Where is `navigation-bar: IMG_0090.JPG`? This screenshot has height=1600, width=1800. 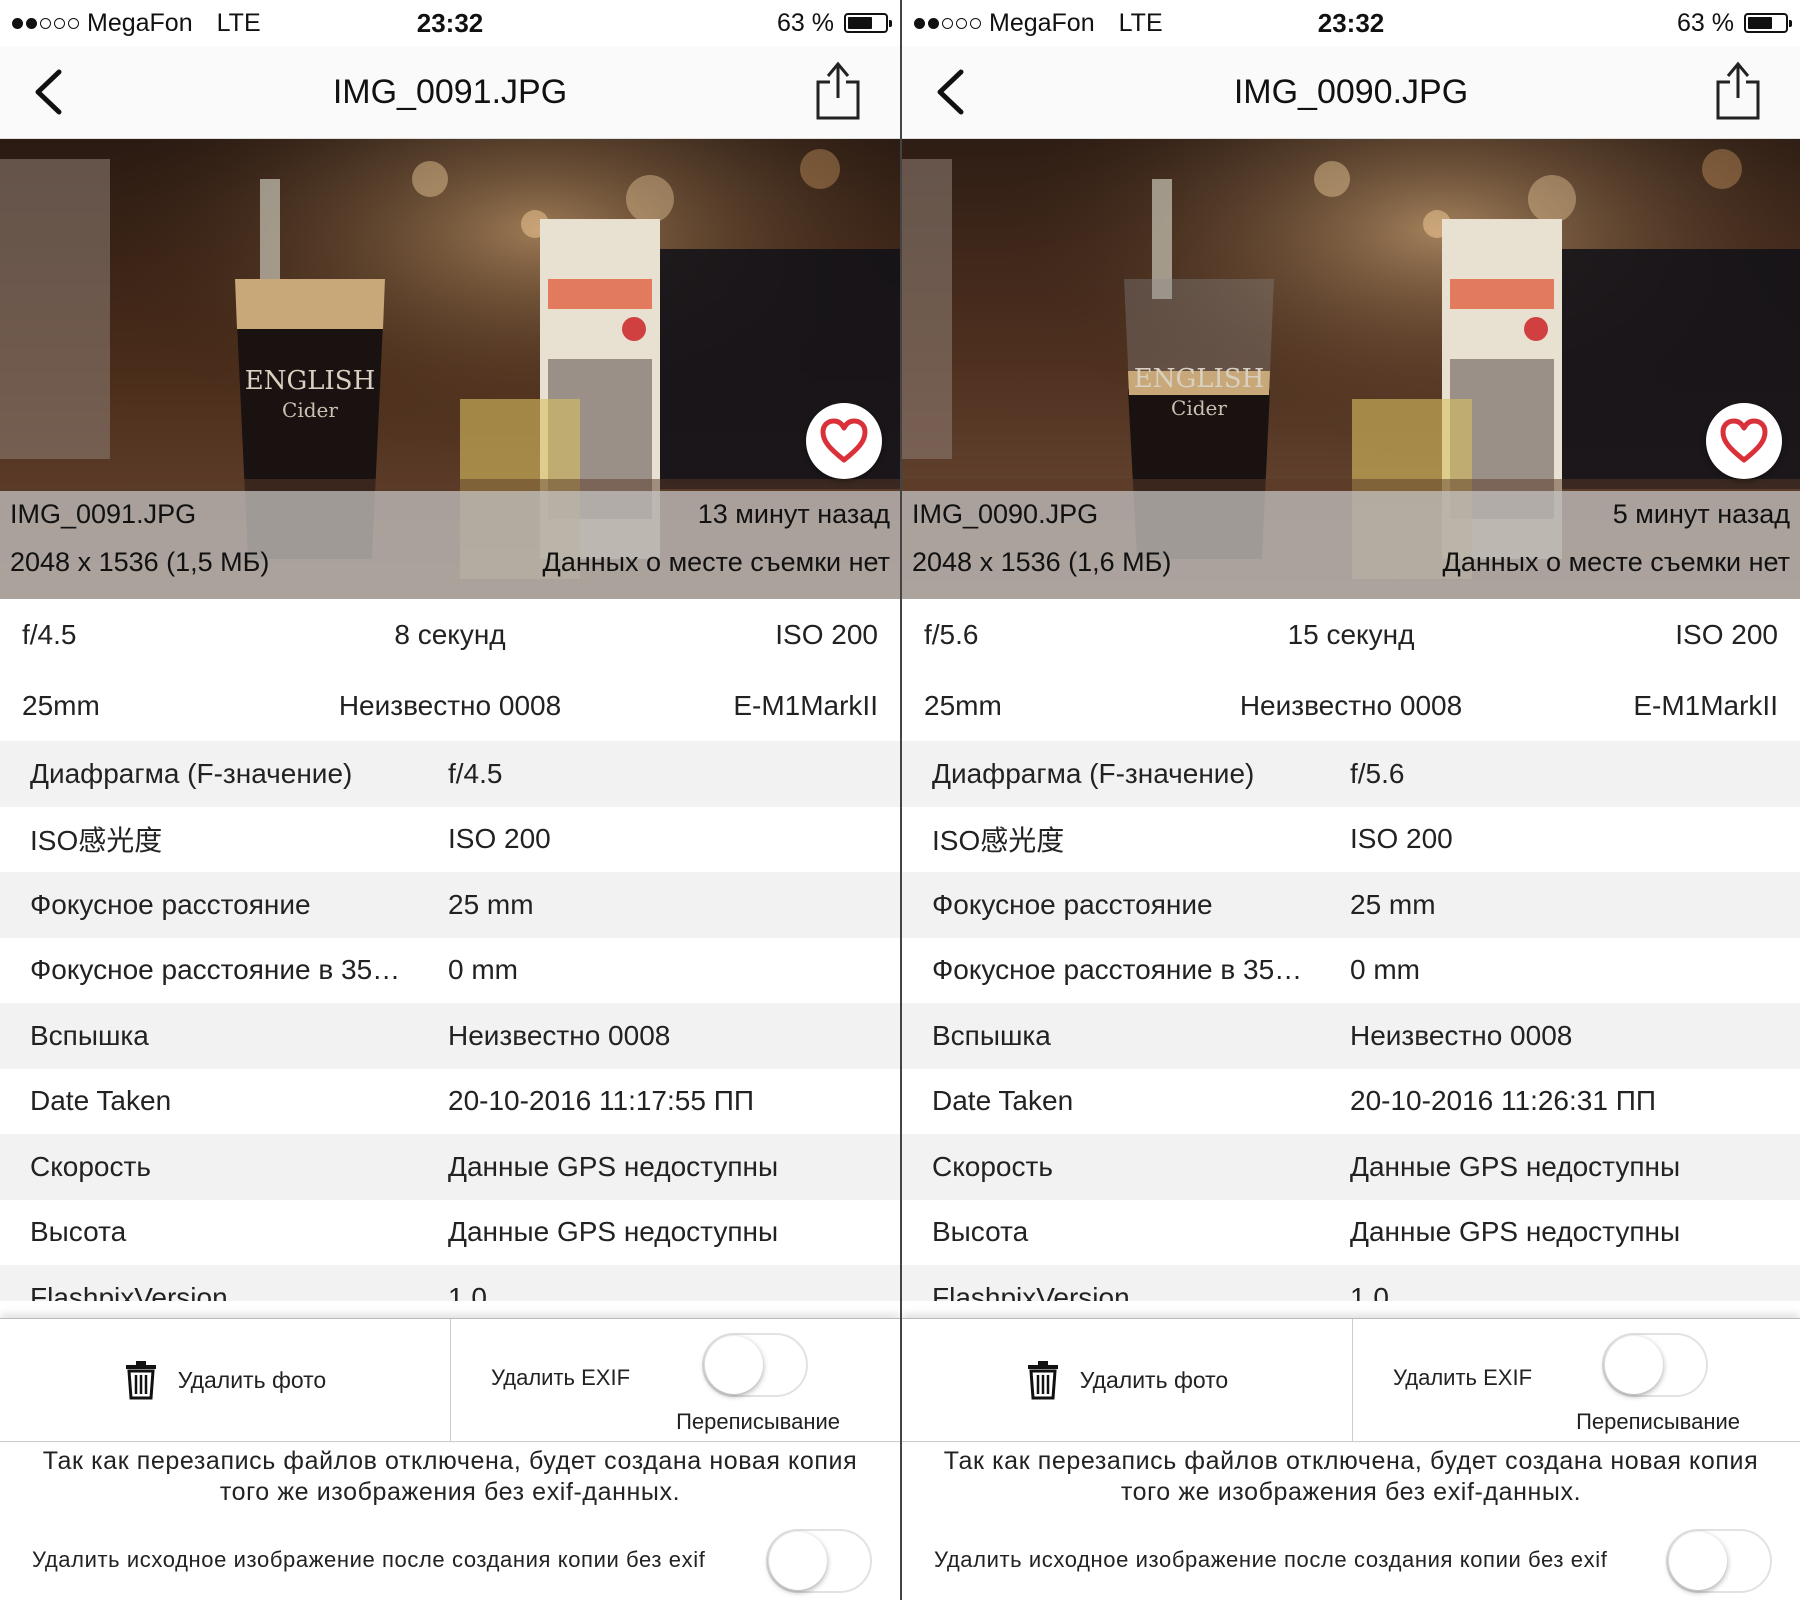 navigation-bar: IMG_0090.JPG is located at coordinates (1351, 92).